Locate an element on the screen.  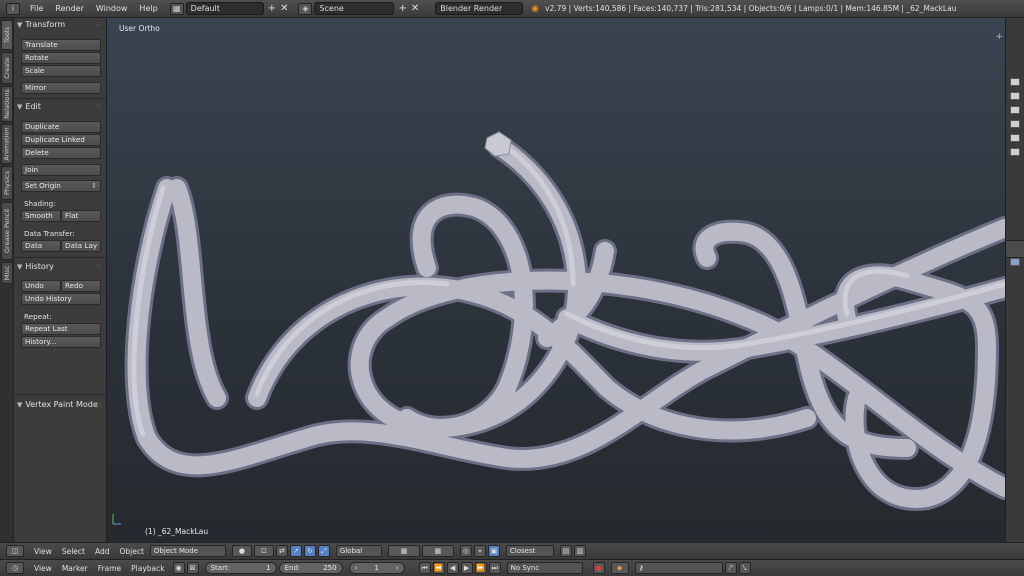
keying-icon: ◆ is located at coordinates (619, 568).